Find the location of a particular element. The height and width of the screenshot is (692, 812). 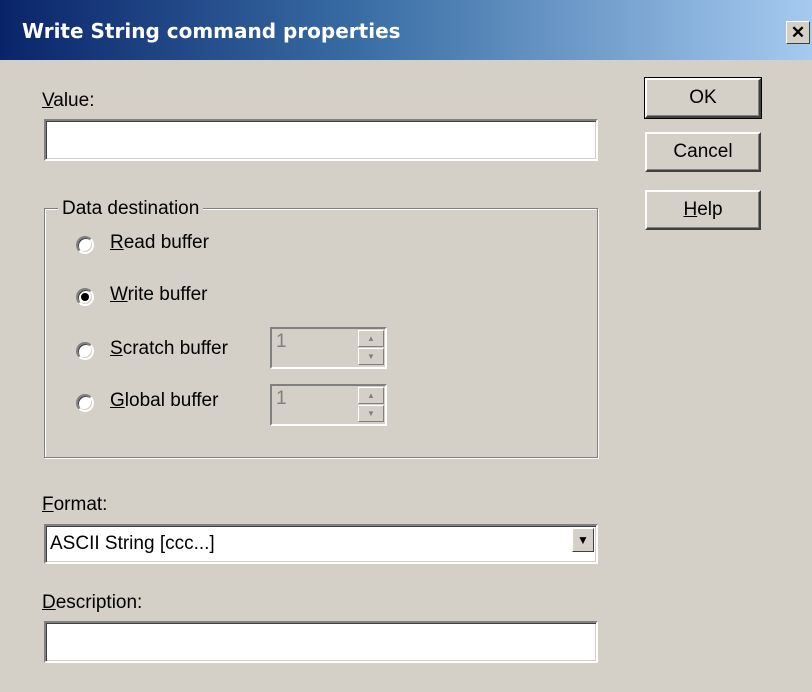

global-buffer-radio is located at coordinates (85, 403).